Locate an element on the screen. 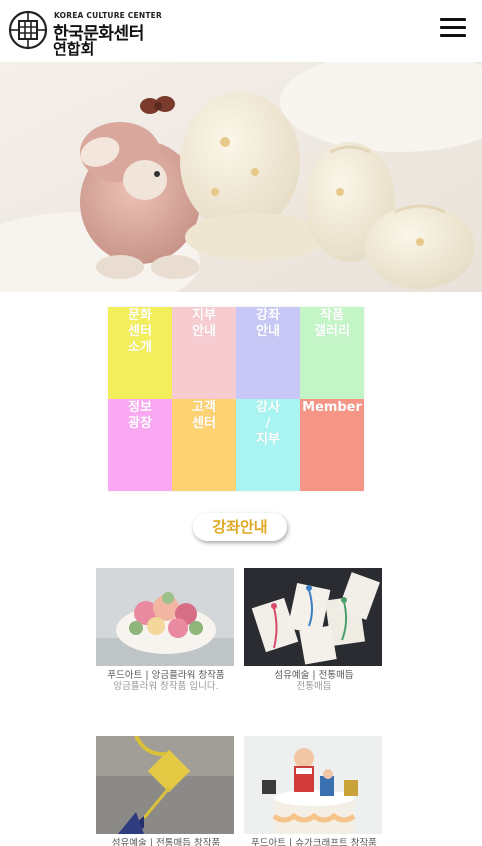 This screenshot has height=846, width=482. product-category: 섬유예술 | 전통매듭 is located at coordinates (314, 675).